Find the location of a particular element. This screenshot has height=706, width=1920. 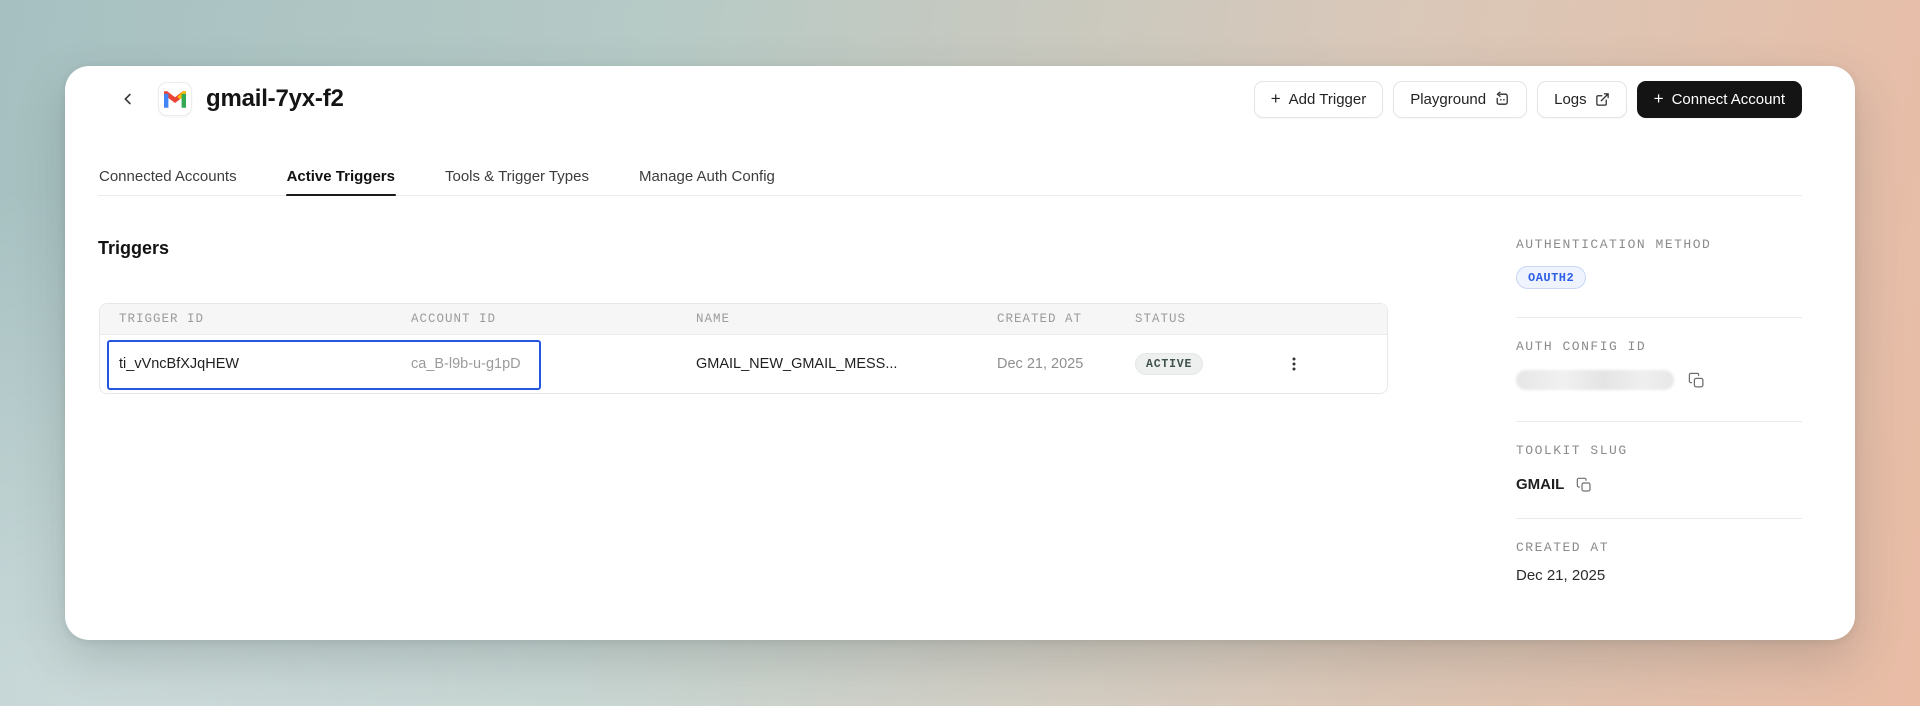

gmail-logo-icon is located at coordinates (175, 99).